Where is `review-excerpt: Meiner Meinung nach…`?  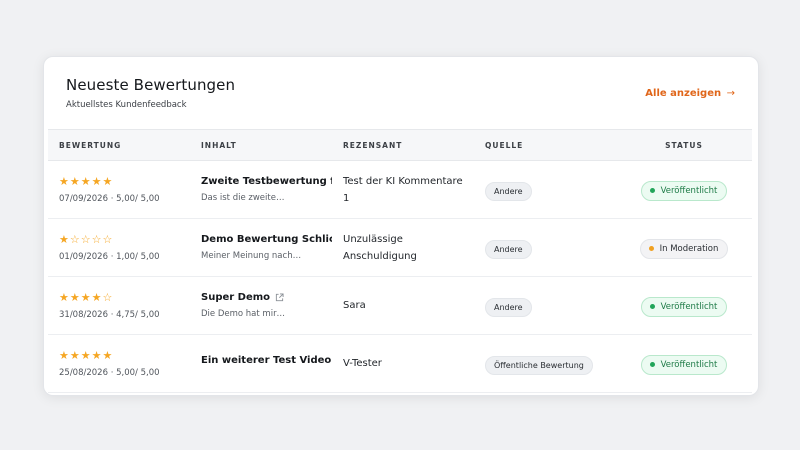 review-excerpt: Meiner Meinung nach… is located at coordinates (251, 256).